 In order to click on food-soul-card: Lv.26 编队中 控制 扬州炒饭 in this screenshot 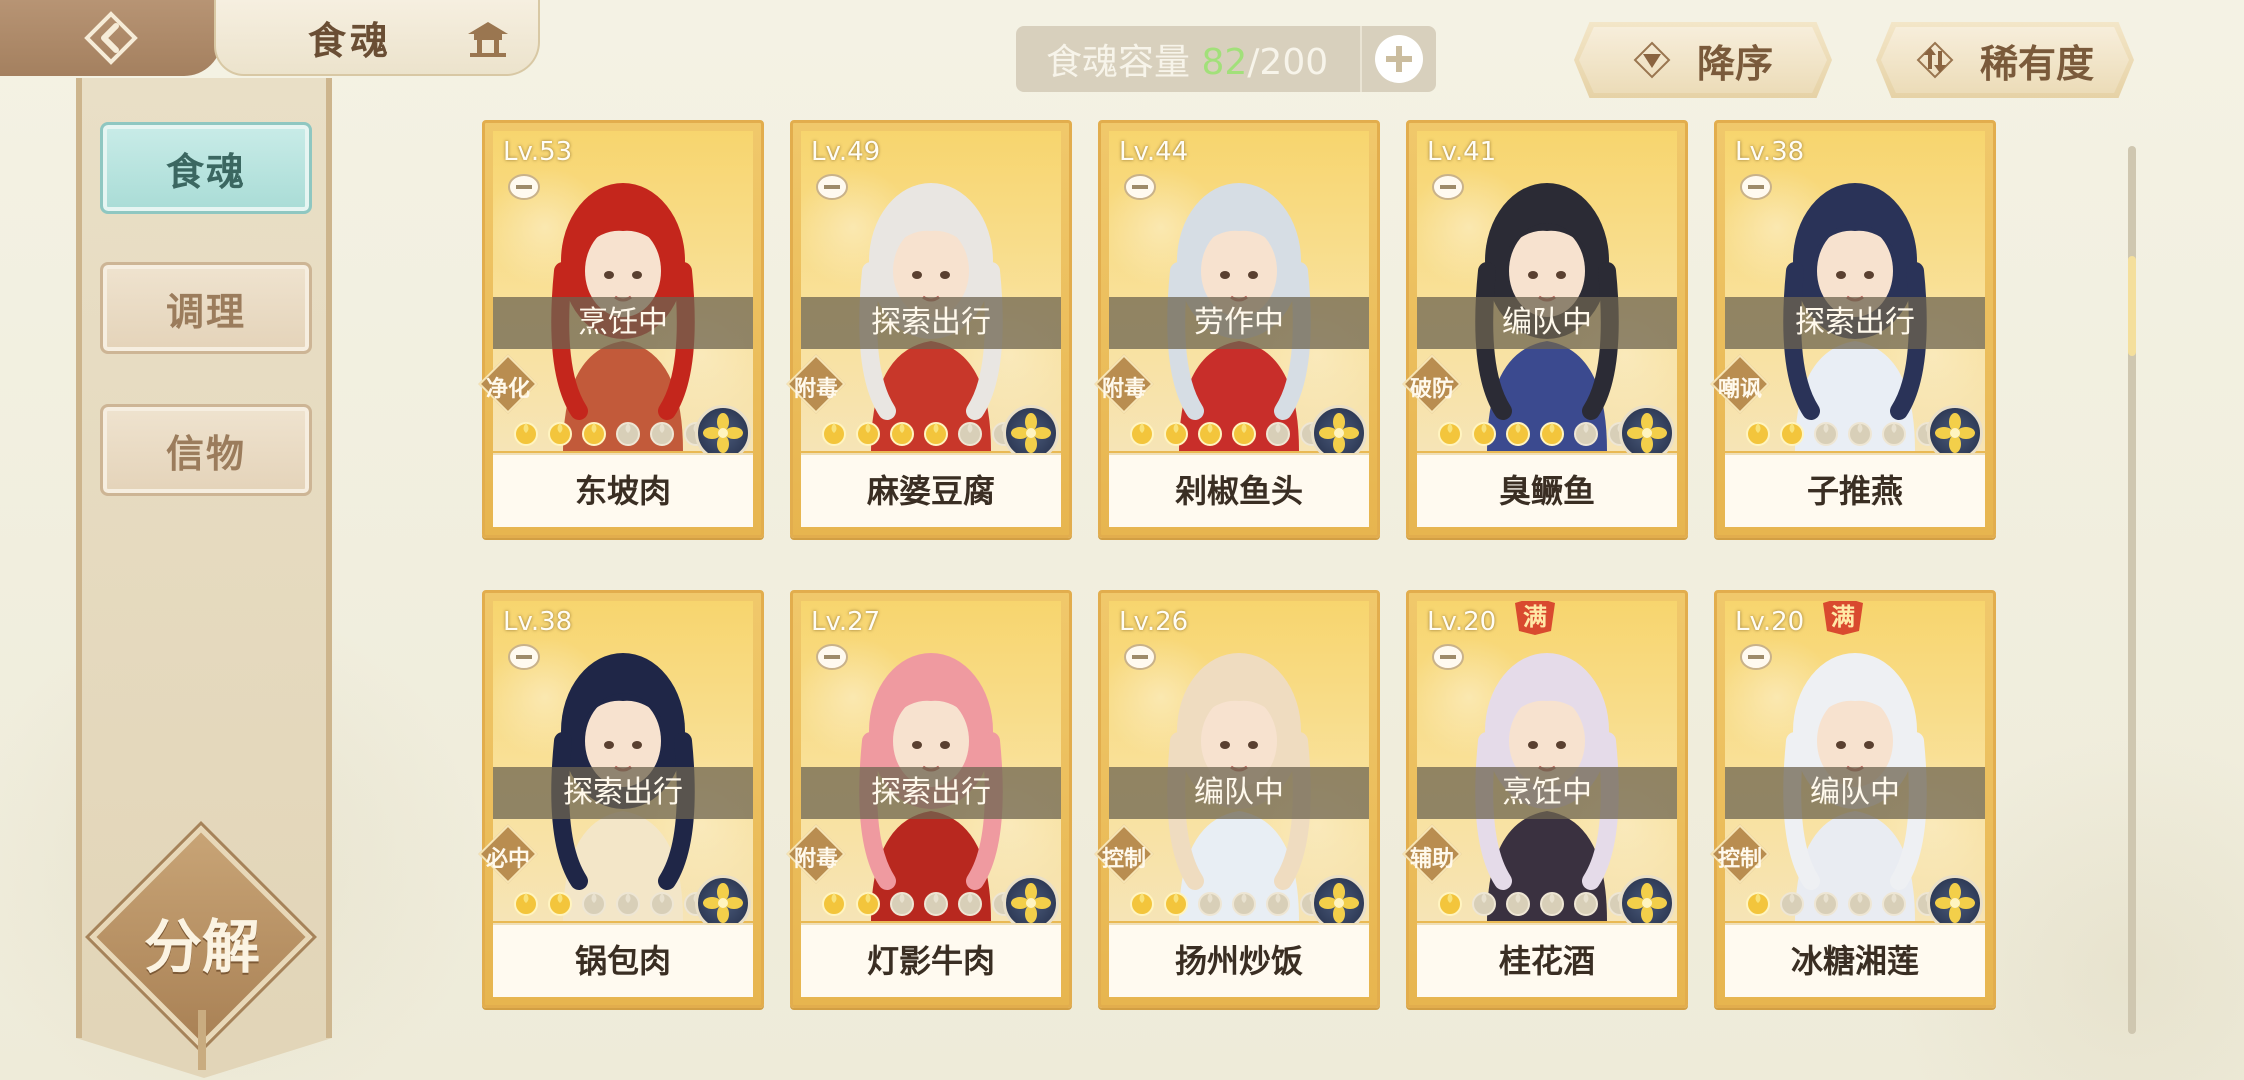, I will do `click(1237, 799)`.